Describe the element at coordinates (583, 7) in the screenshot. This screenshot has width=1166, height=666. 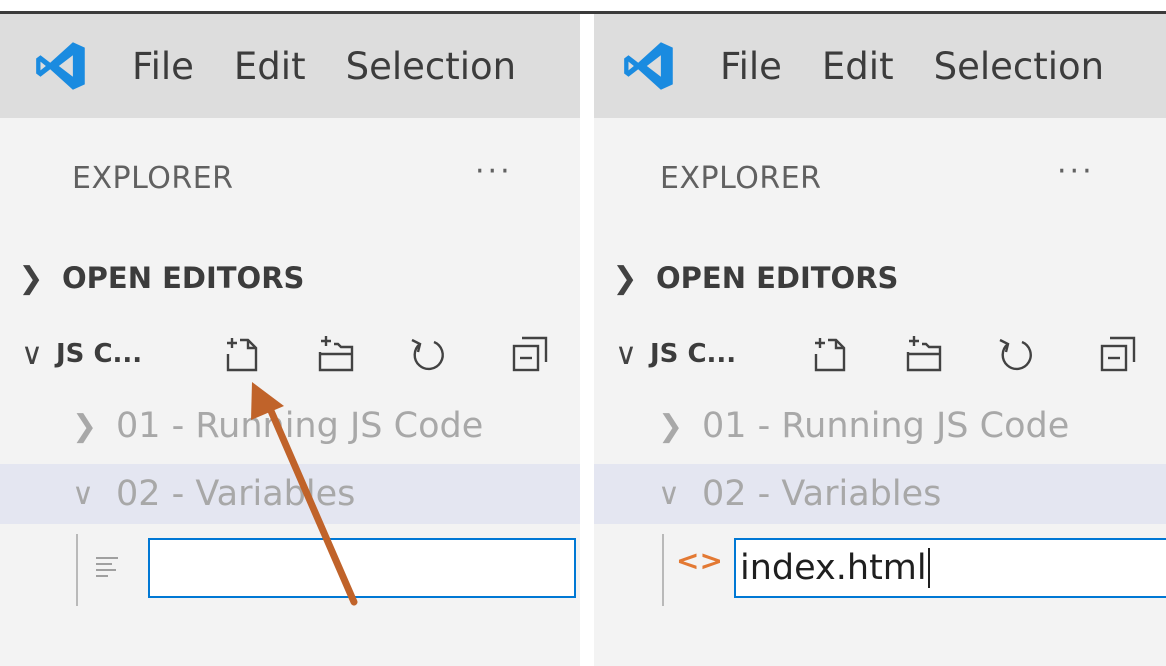
I see `top-border` at that location.